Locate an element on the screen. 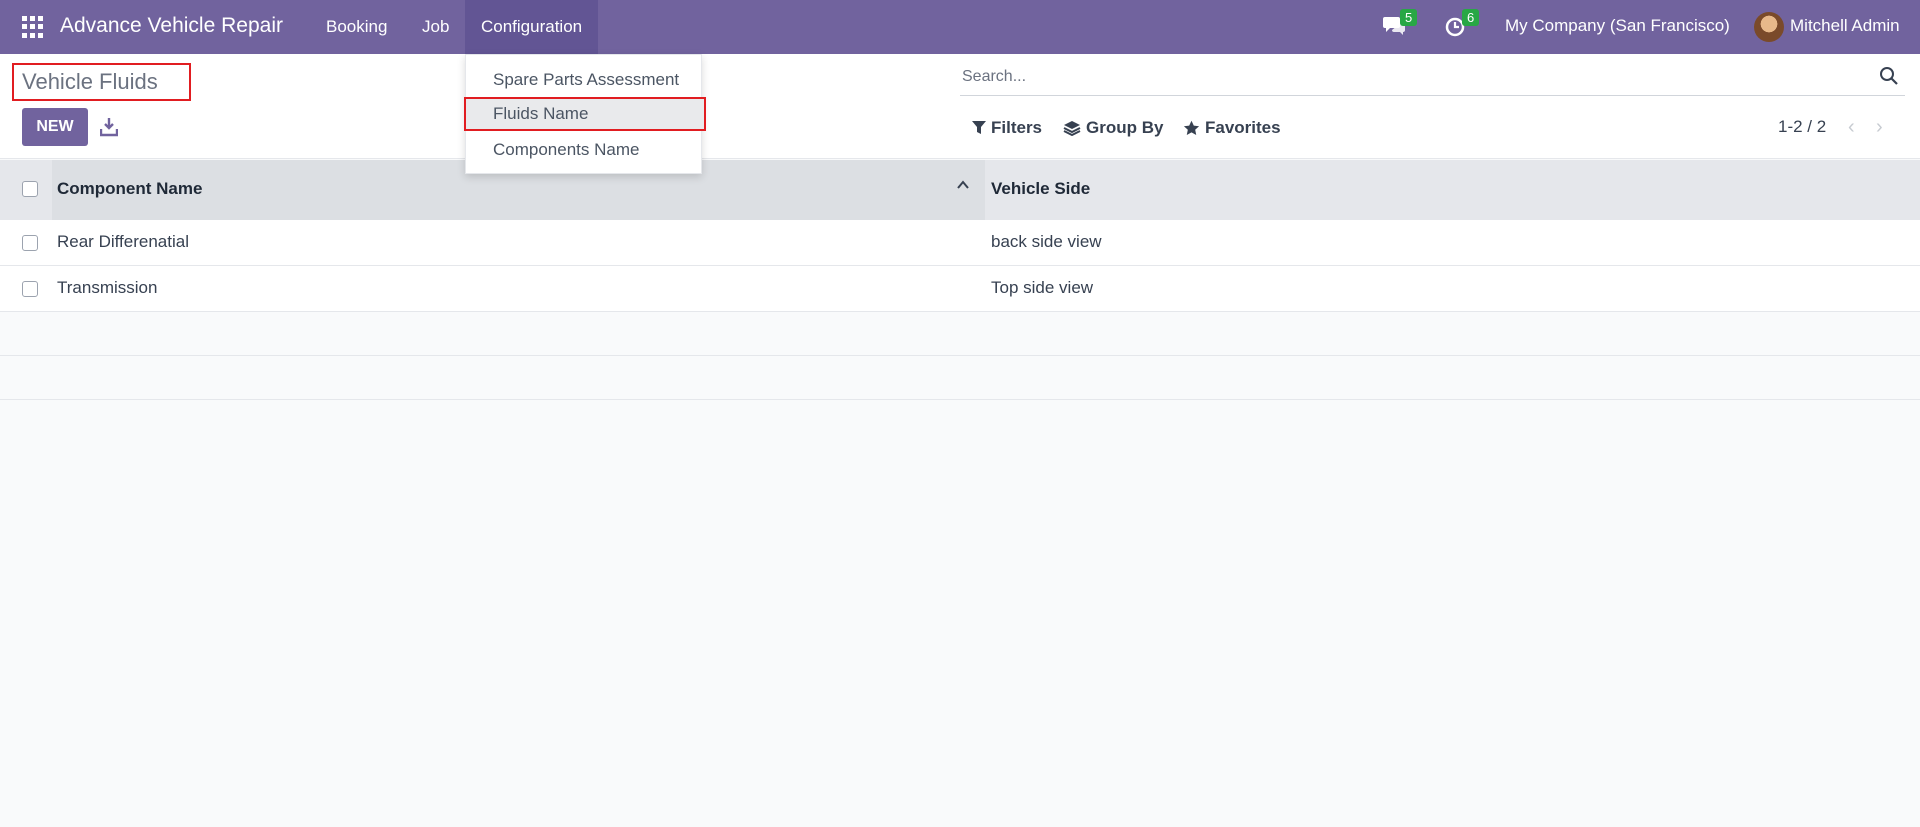 This screenshot has height=827, width=1920. groupby-label: Group By is located at coordinates (1125, 127).